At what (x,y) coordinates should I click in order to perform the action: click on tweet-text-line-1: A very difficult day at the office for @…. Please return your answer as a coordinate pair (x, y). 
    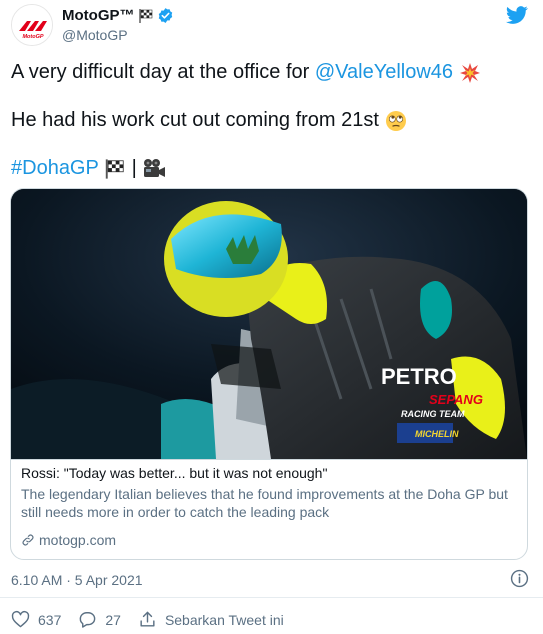
    Looking at the image, I should click on (246, 72).